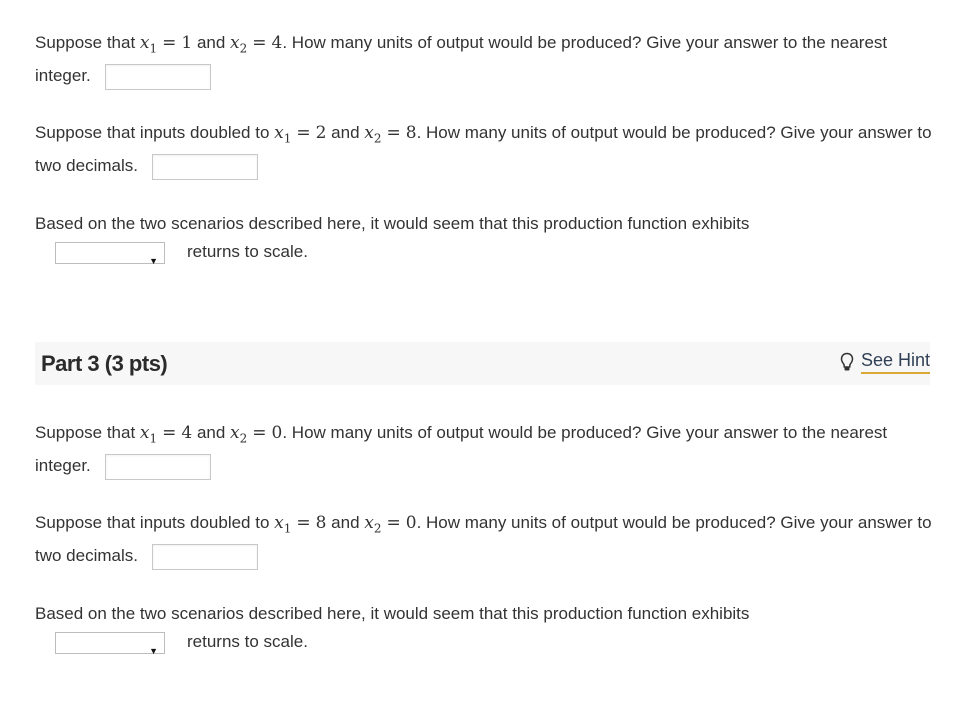  Describe the element at coordinates (895, 362) in the screenshot. I see `see-hint-label: See Hint` at that location.